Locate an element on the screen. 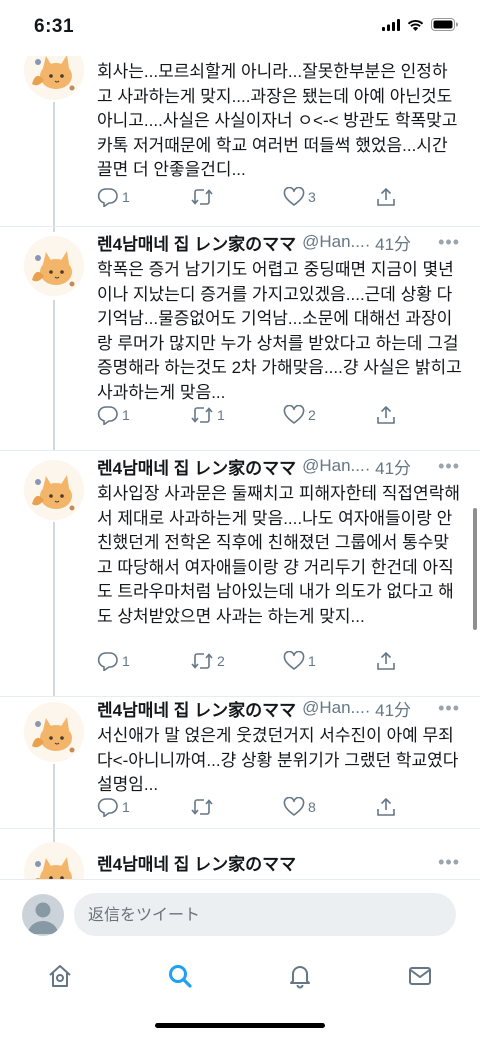  tab-messages is located at coordinates (420, 976).